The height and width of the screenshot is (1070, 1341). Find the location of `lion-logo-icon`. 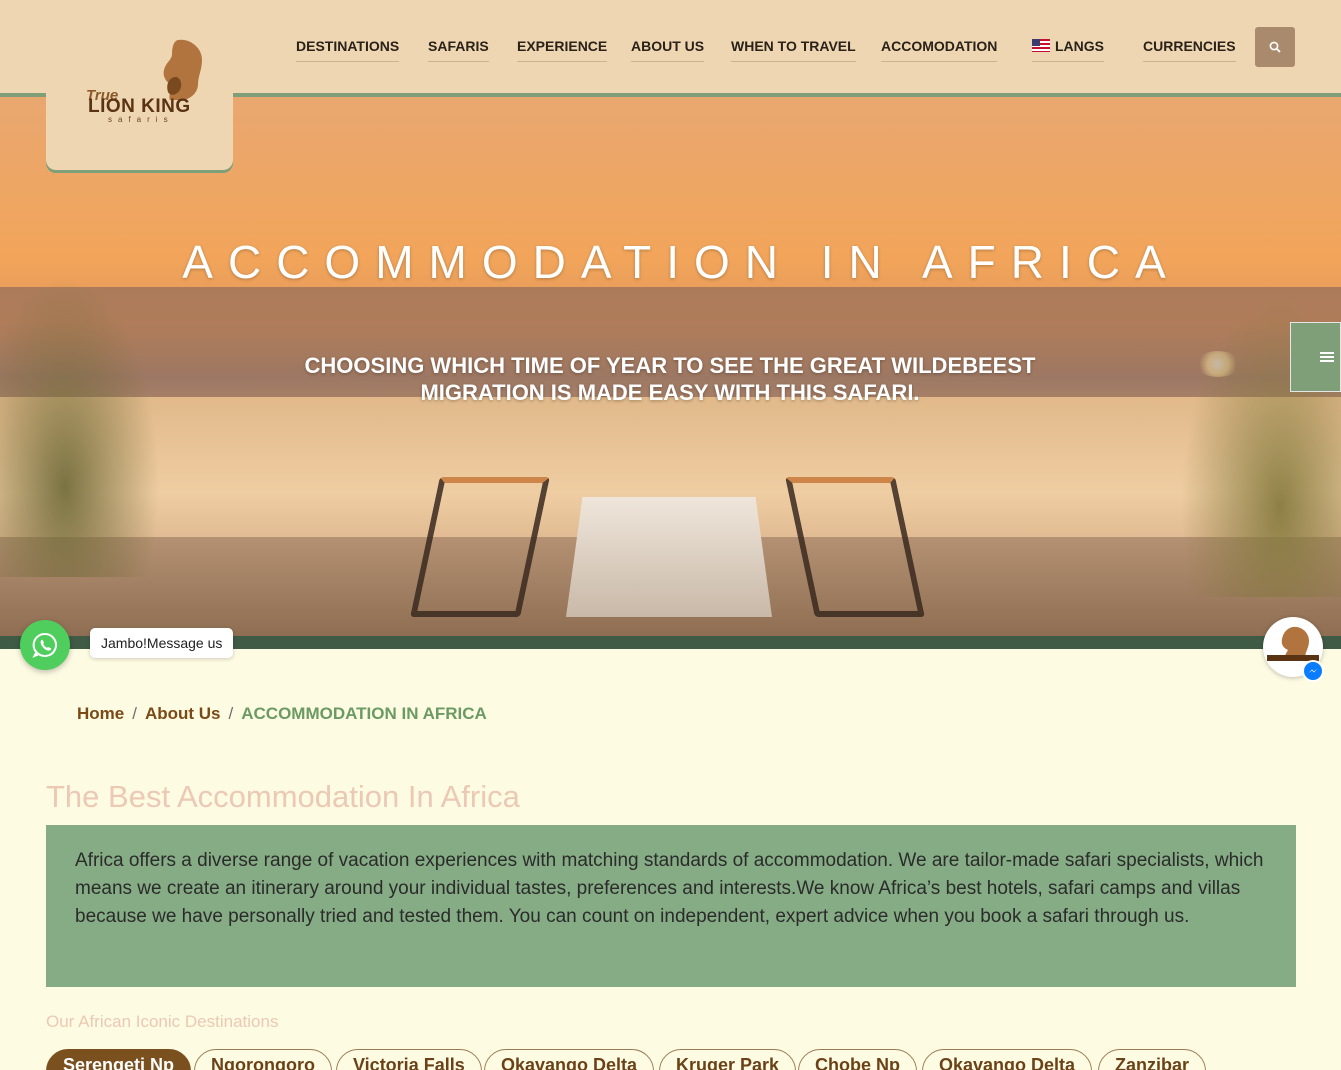

lion-logo-icon is located at coordinates (182, 69).